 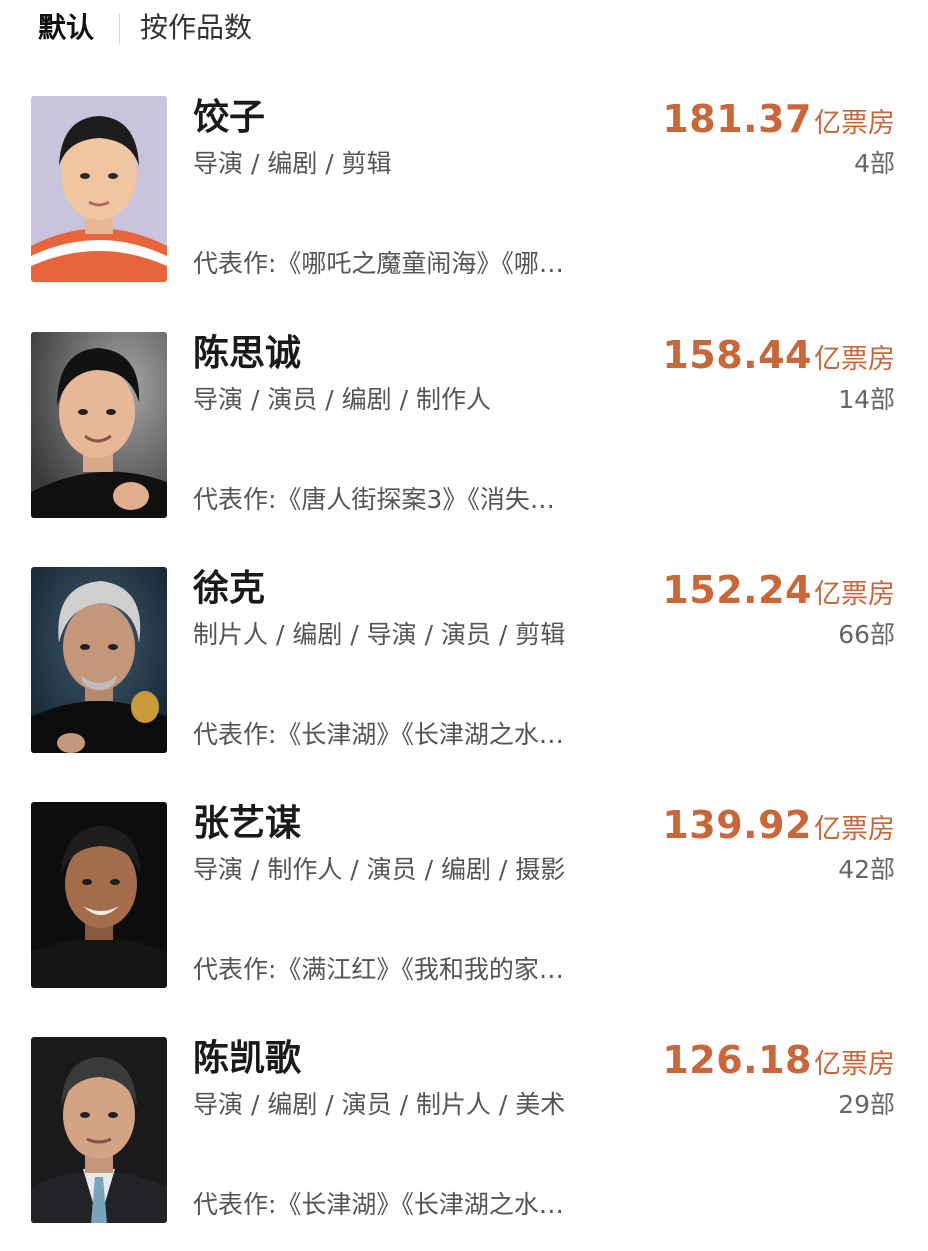 I want to click on works-count: 4部, so click(x=874, y=163).